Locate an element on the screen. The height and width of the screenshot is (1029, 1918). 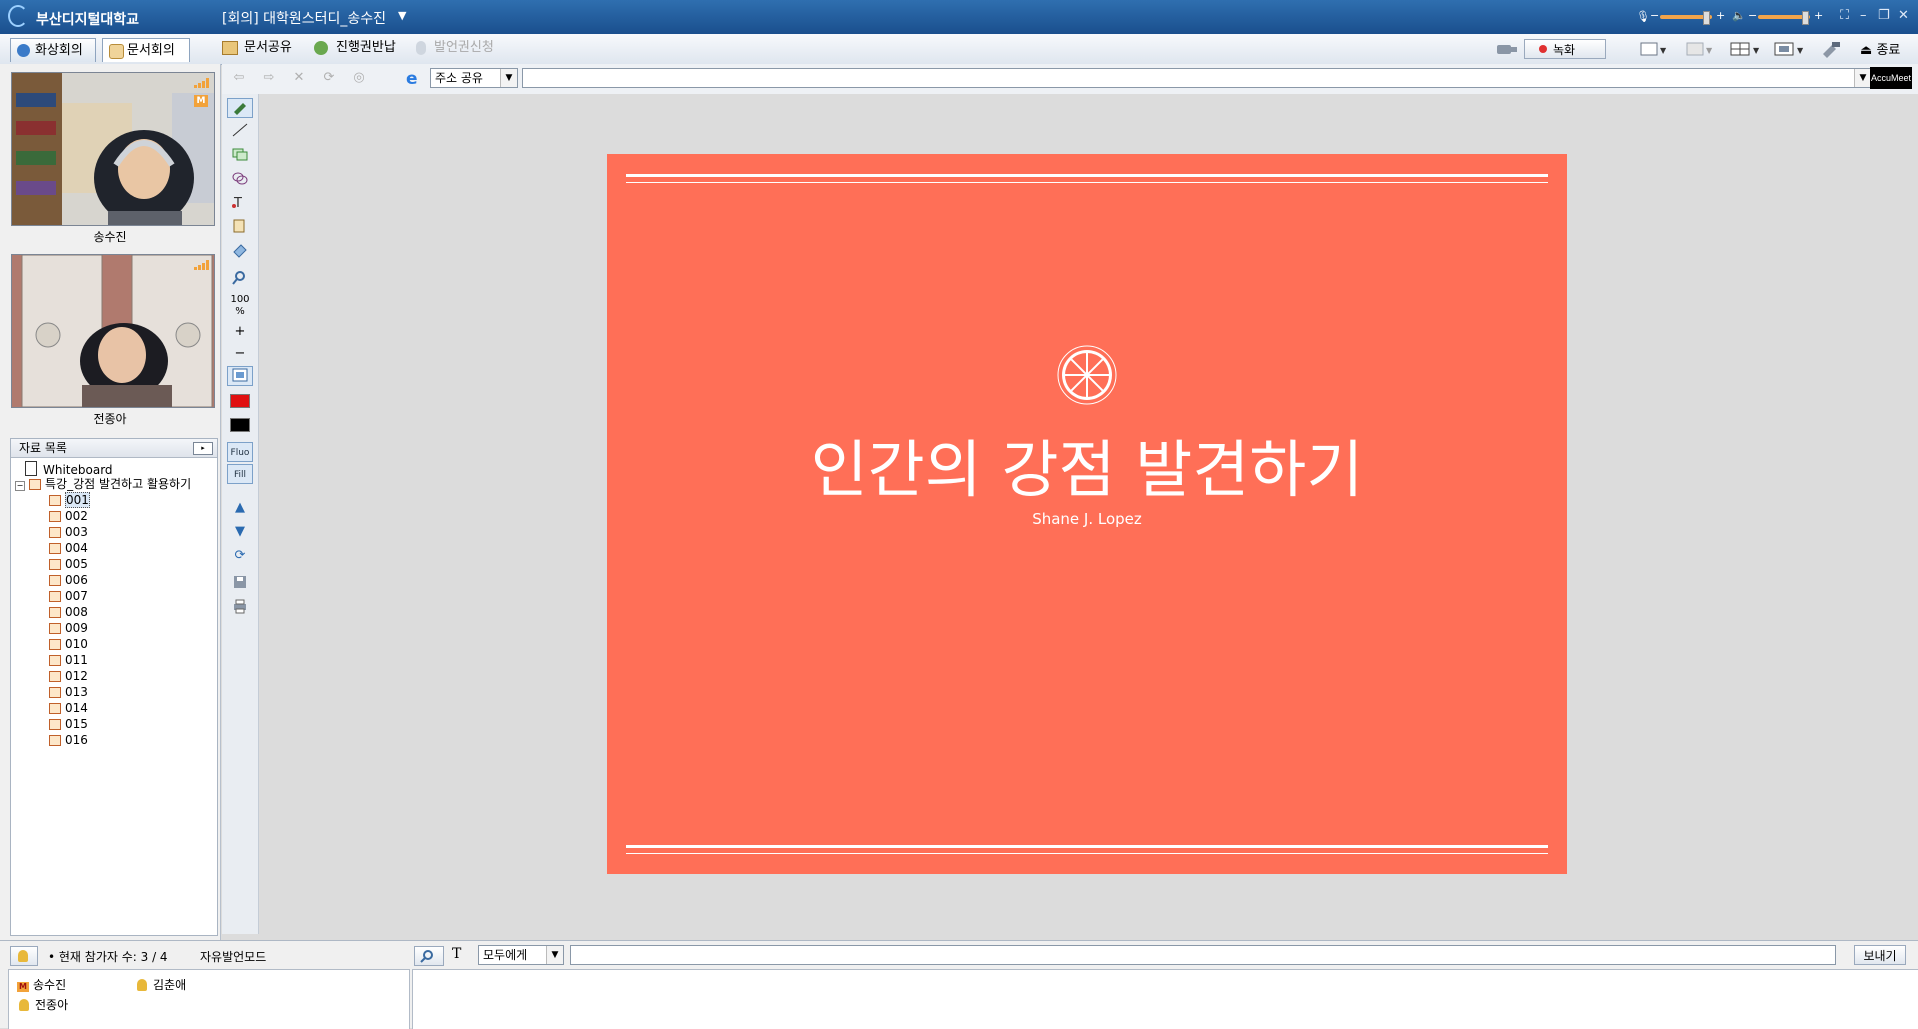
tree-item-page: 005 is located at coordinates (68, 564).